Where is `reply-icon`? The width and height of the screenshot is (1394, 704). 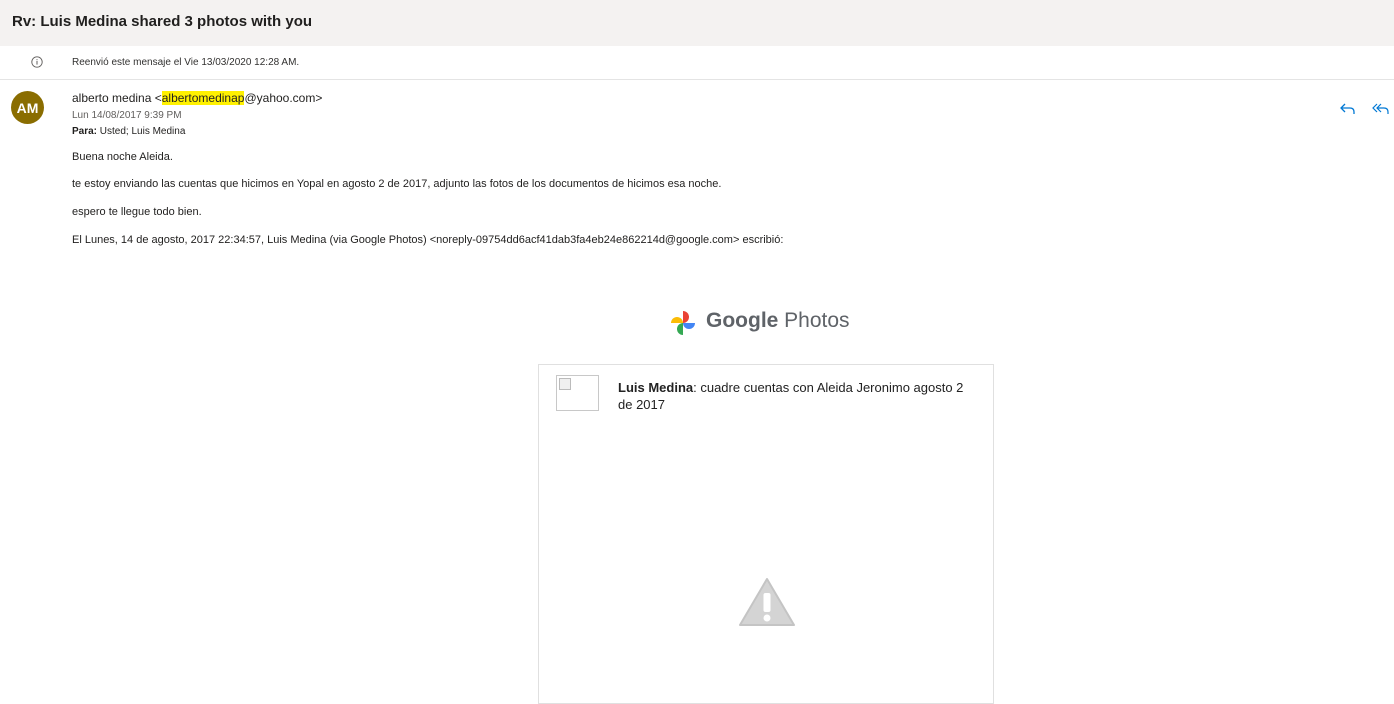 reply-icon is located at coordinates (1348, 109).